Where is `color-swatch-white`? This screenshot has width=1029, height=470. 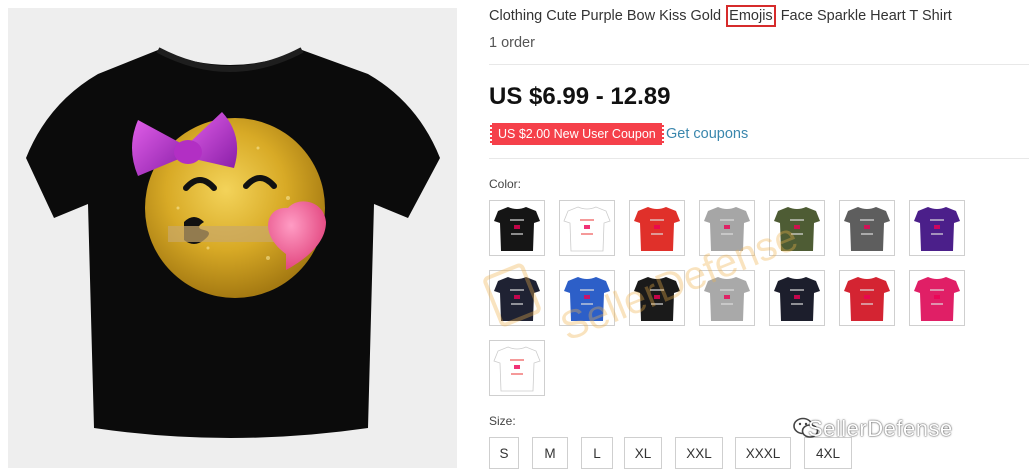
color-swatch-white is located at coordinates (587, 228).